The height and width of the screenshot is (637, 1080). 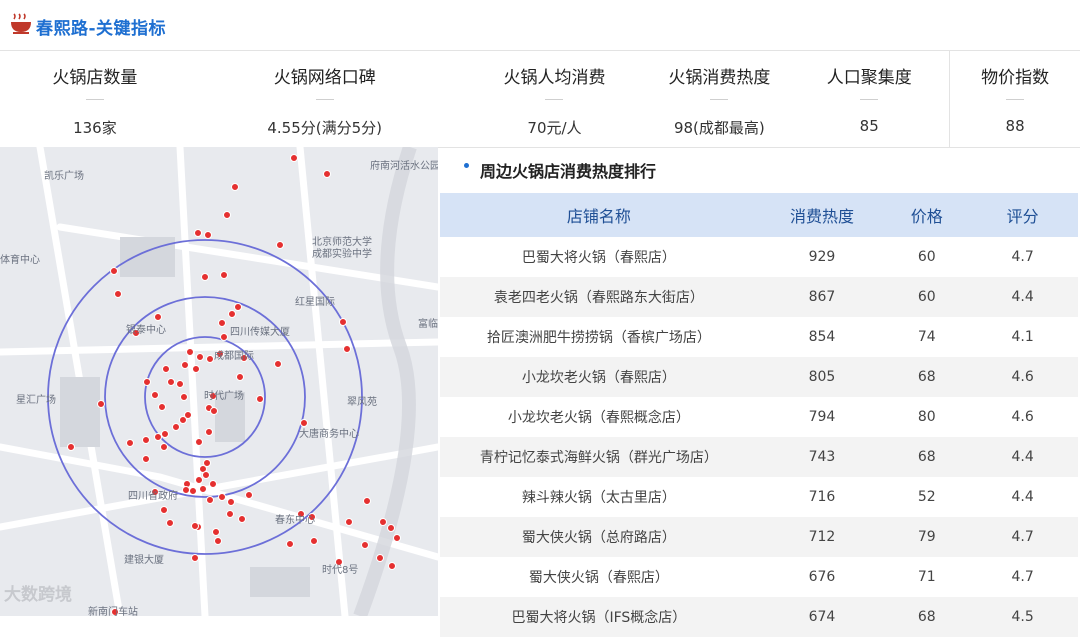 What do you see at coordinates (759, 577) in the screenshot?
I see `table-row: 蜀大侠火锅（春熙店） 676 71 4.7` at bounding box center [759, 577].